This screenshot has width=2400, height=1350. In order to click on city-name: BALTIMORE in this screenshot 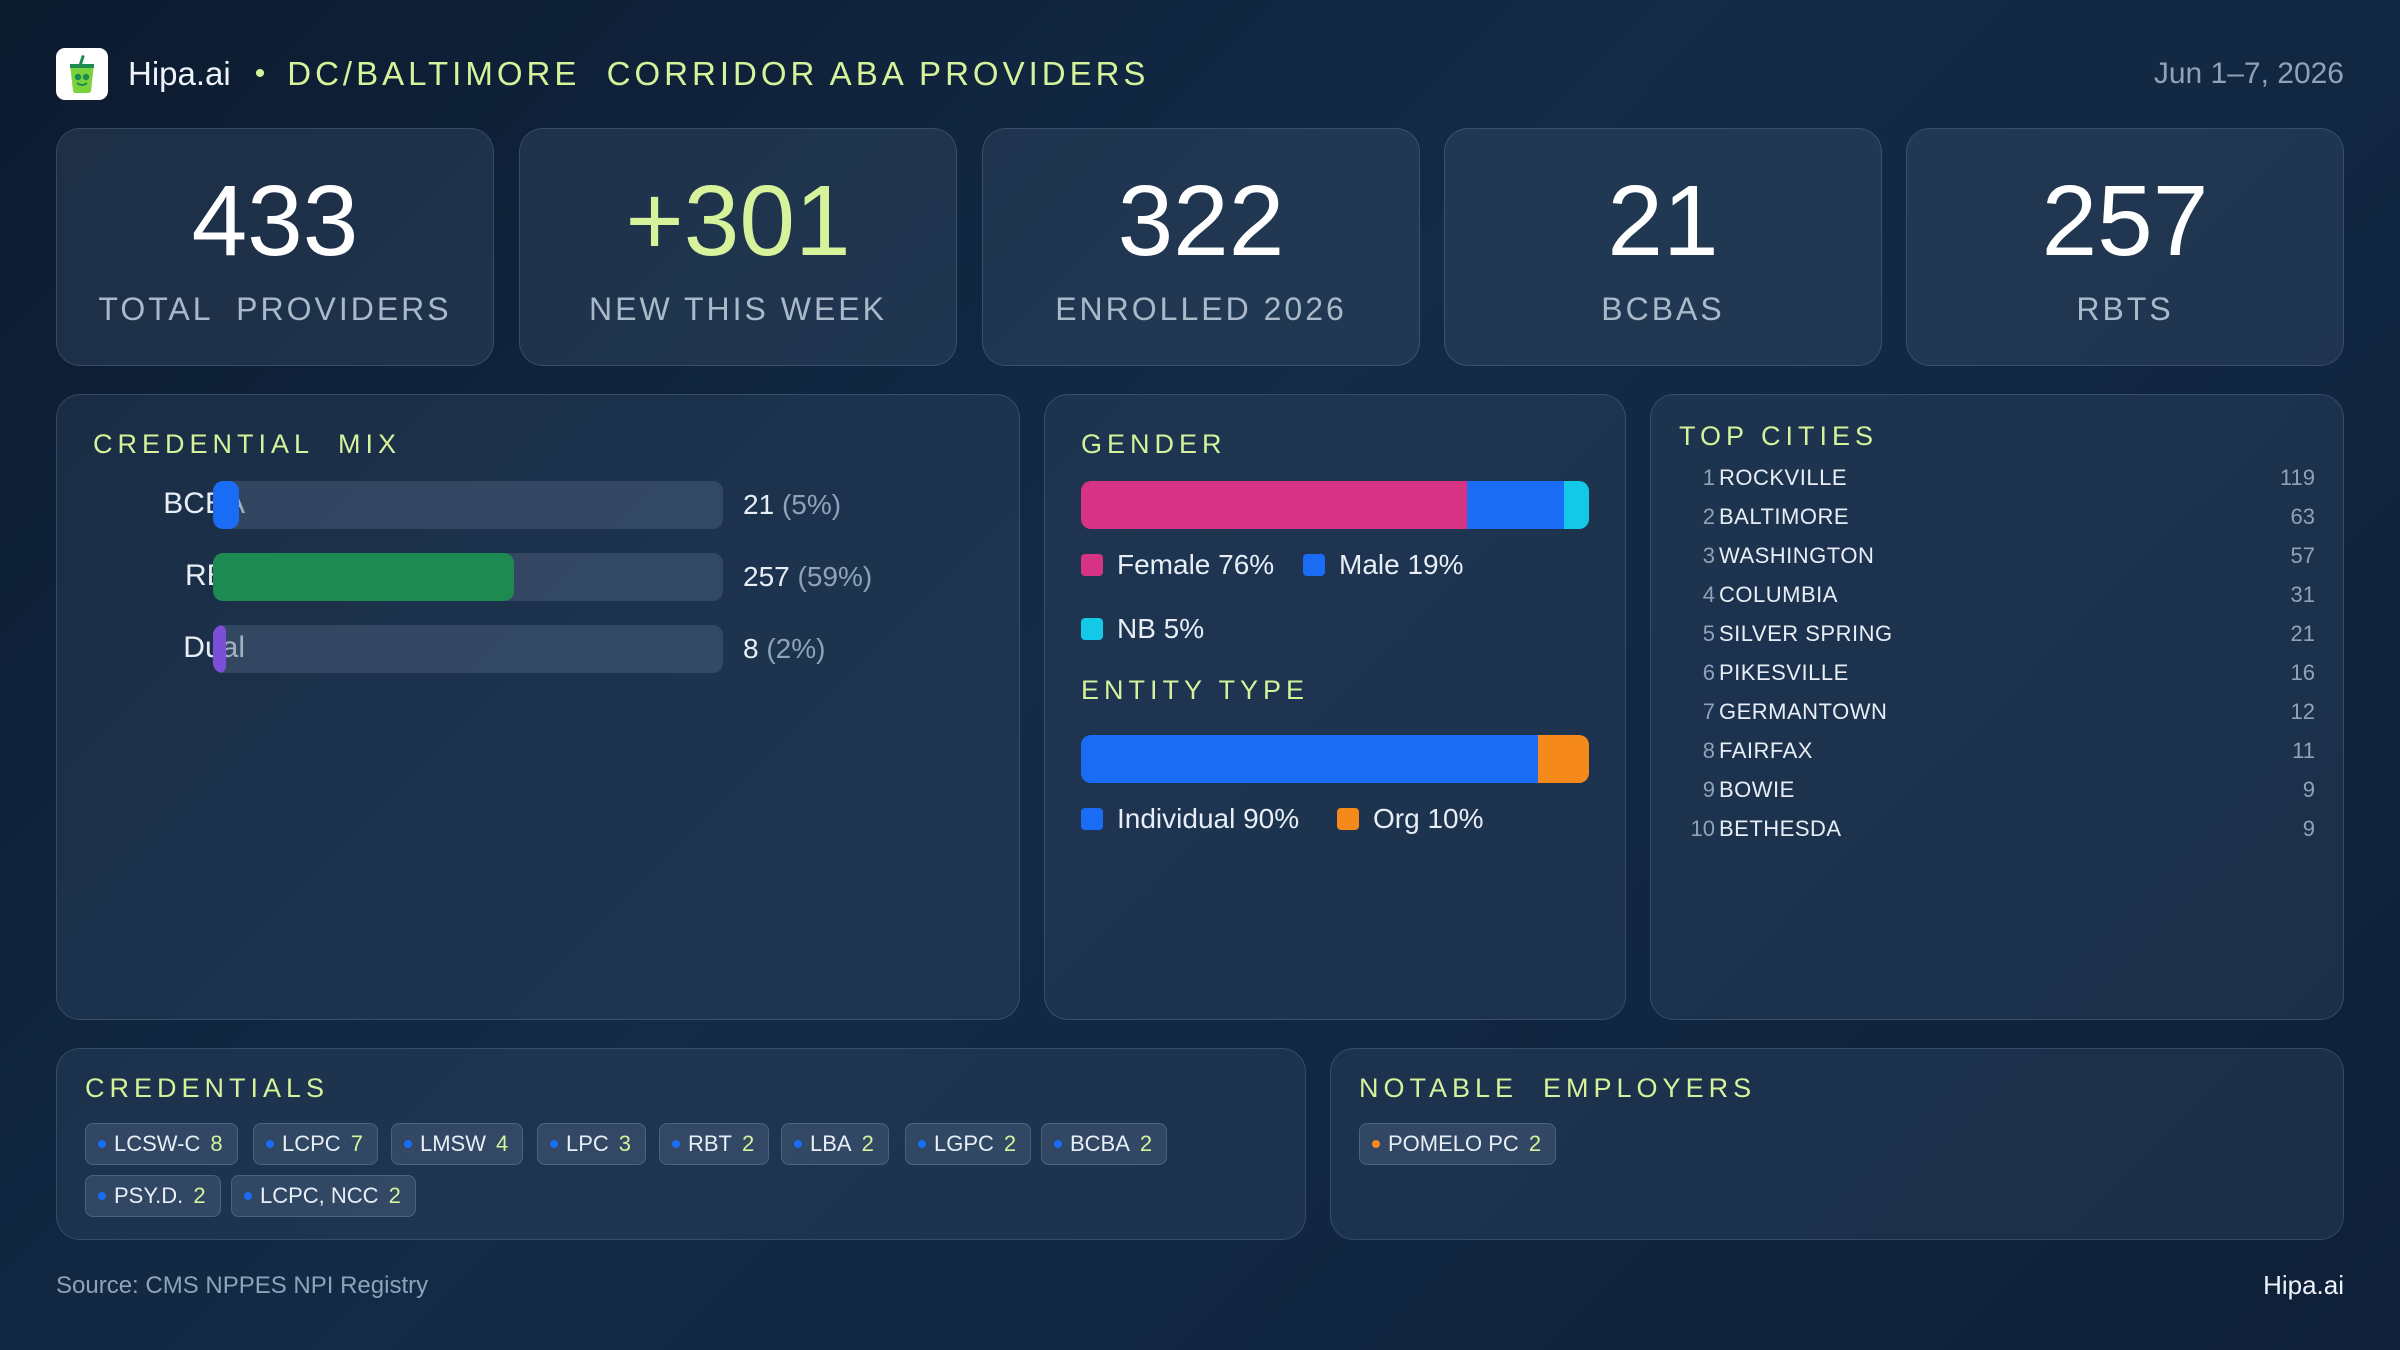, I will do `click(1784, 516)`.